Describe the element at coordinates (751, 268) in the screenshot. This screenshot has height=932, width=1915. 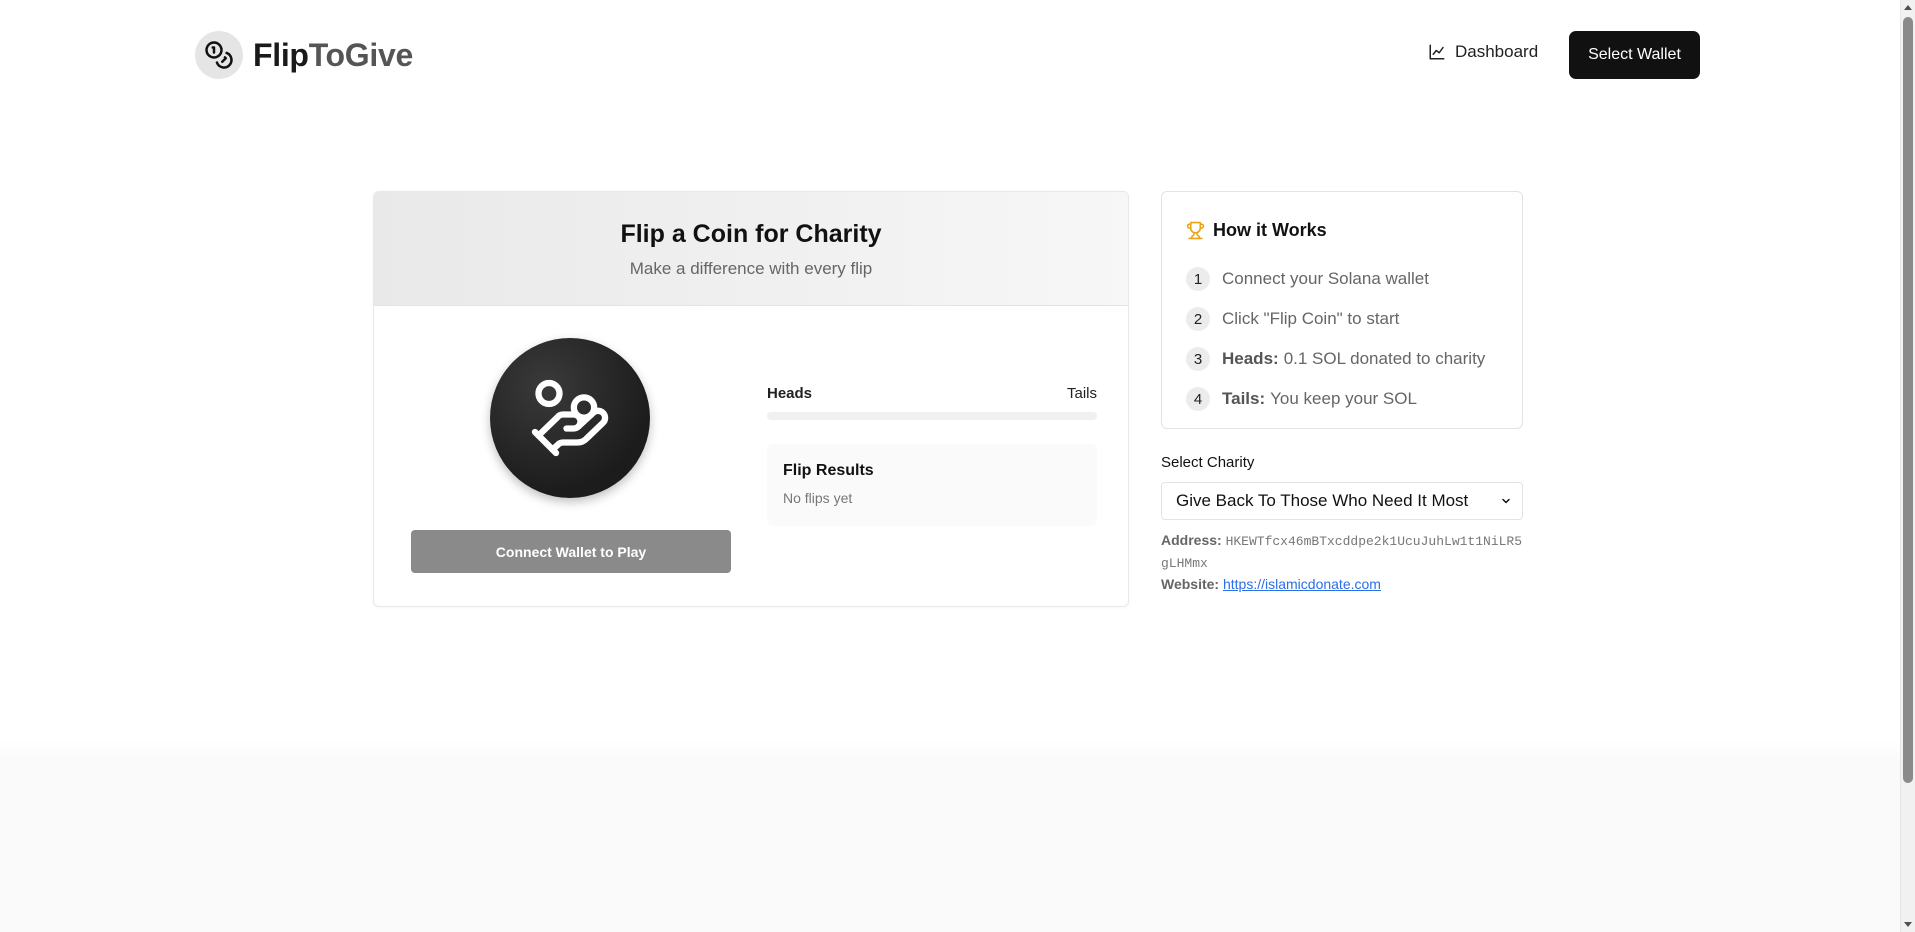
I see `page-subtitle: Make a difference with every flip` at that location.